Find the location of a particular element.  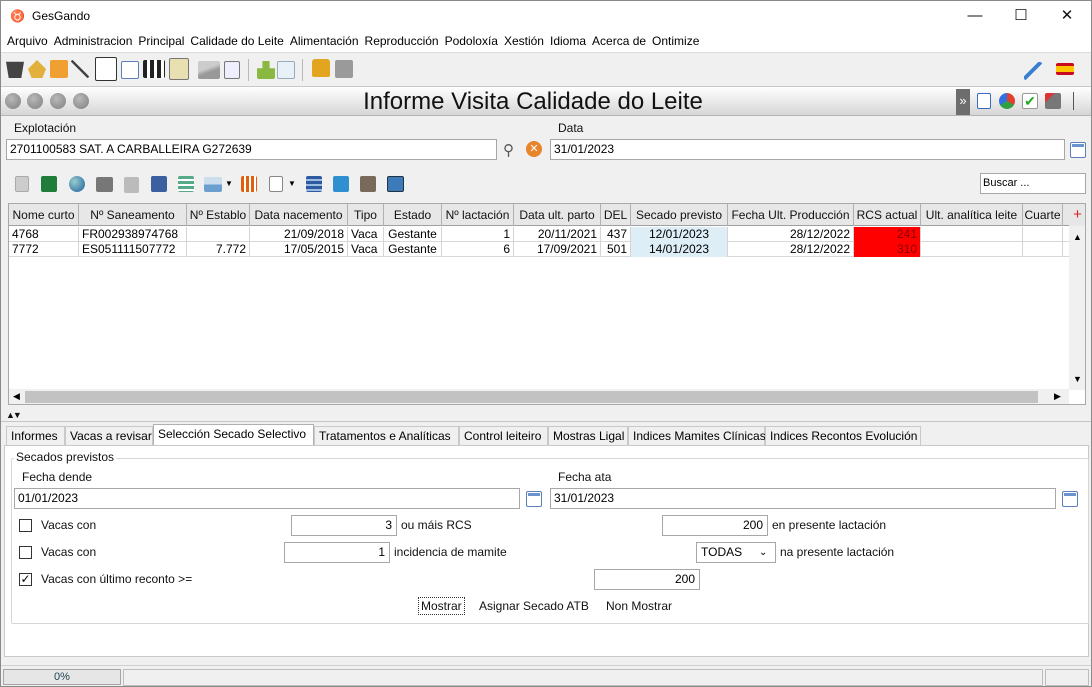

tab-informes: Informes is located at coordinates (35, 436).